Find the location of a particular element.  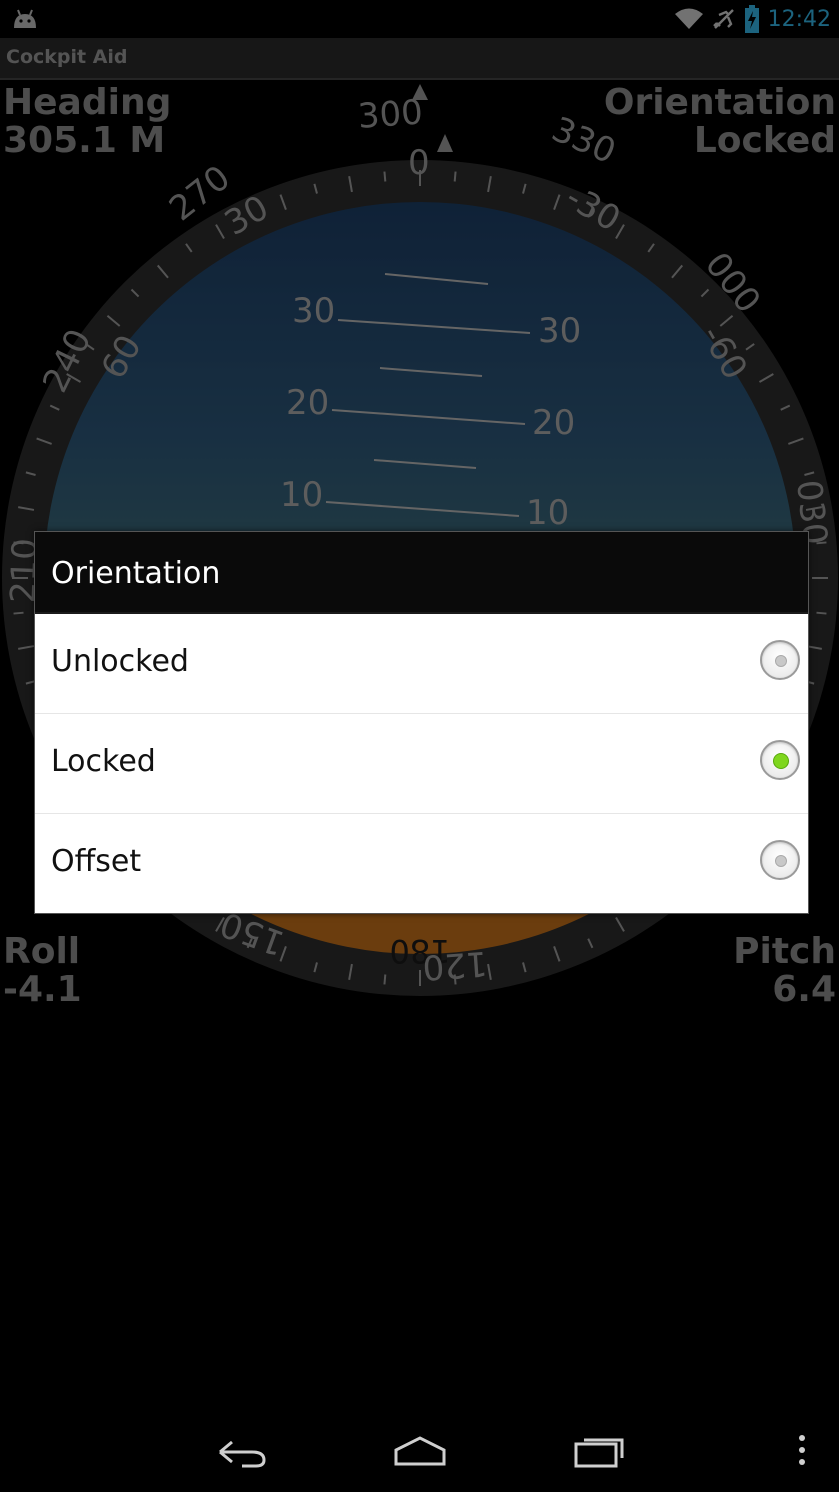

option-label: Locked is located at coordinates (103, 761).